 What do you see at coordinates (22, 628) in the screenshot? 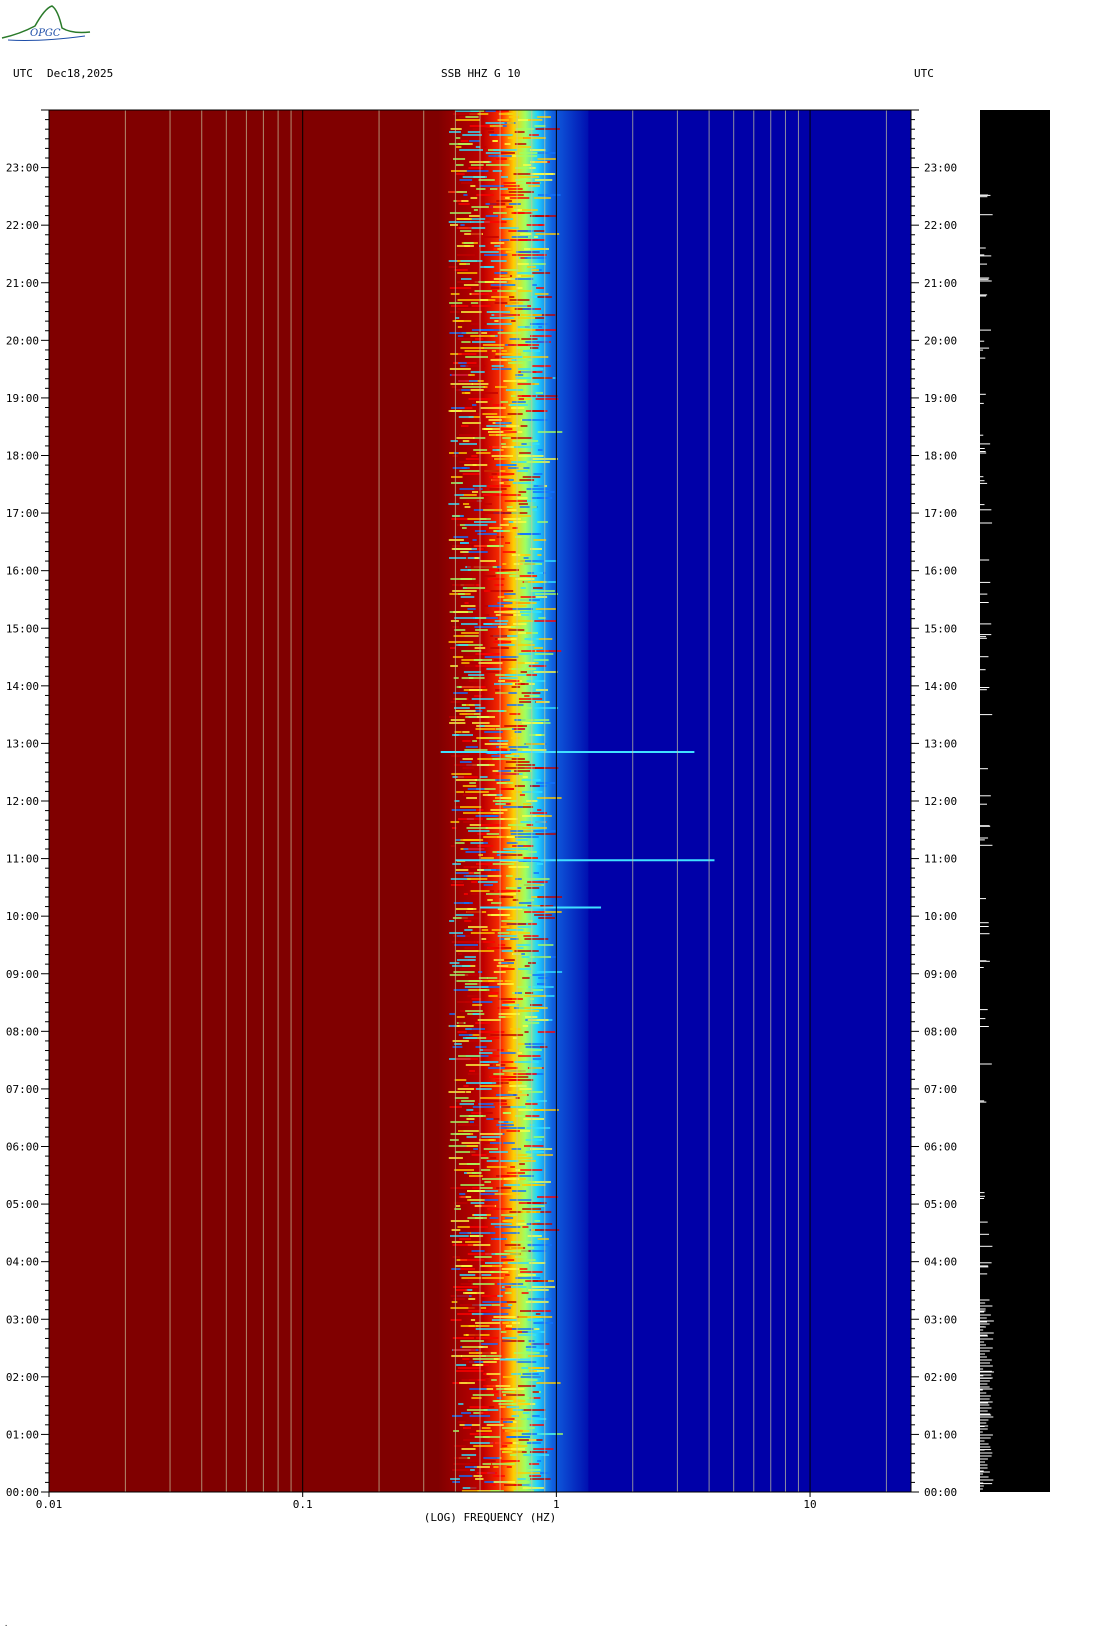
I see `y-tick-label-left: 15:00` at bounding box center [22, 628].